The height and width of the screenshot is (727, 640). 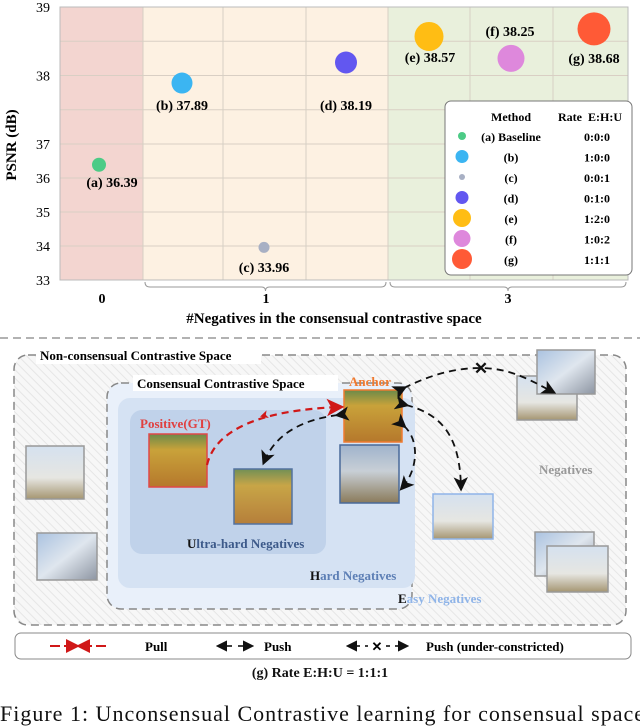 What do you see at coordinates (565, 469) in the screenshot?
I see `negatives-label: Negatives` at bounding box center [565, 469].